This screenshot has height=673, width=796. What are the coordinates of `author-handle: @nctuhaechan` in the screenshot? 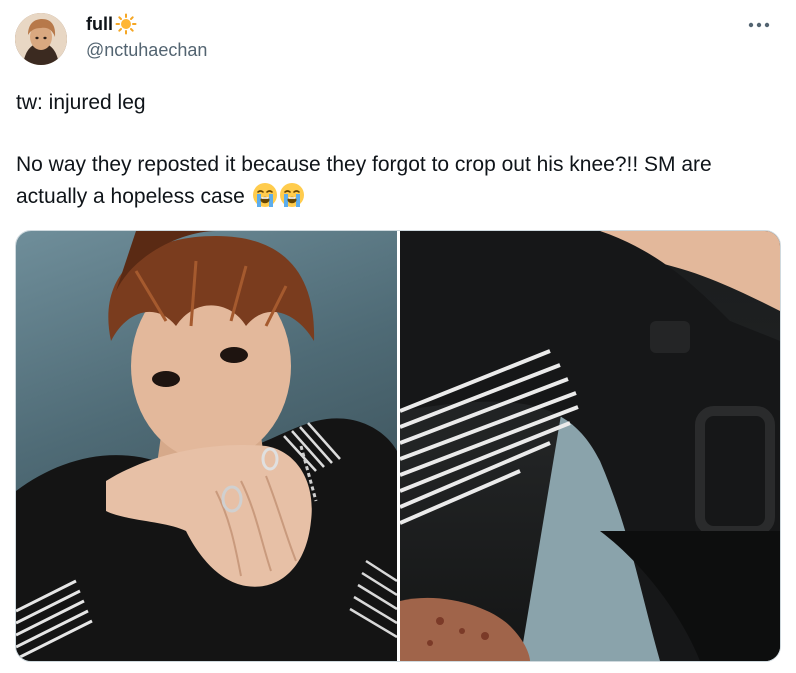 It's located at (146, 50).